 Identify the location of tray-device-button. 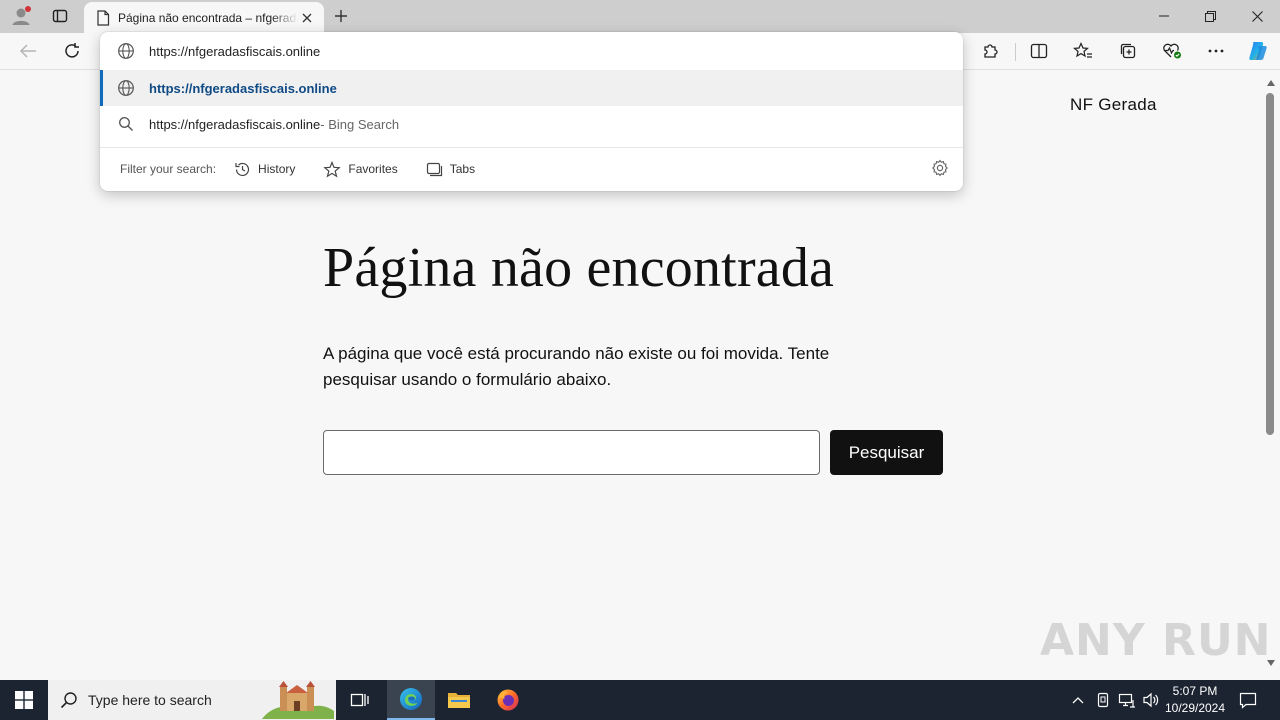
(1103, 700).